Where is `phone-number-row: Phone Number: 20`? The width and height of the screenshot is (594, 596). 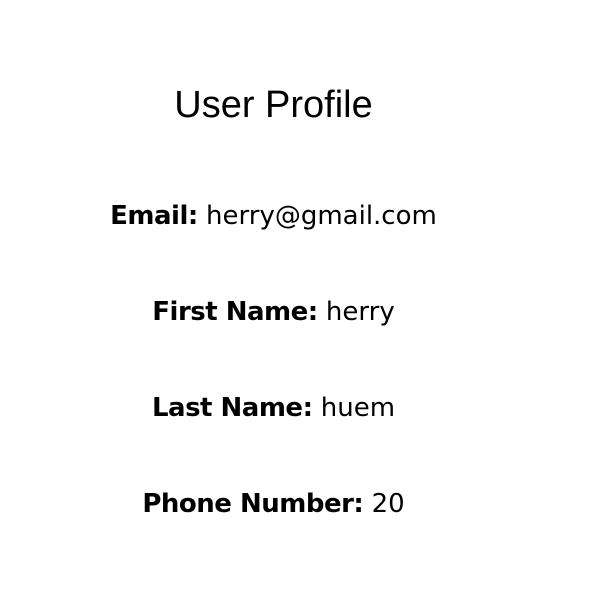
phone-number-row: Phone Number: 20 is located at coordinates (273, 504).